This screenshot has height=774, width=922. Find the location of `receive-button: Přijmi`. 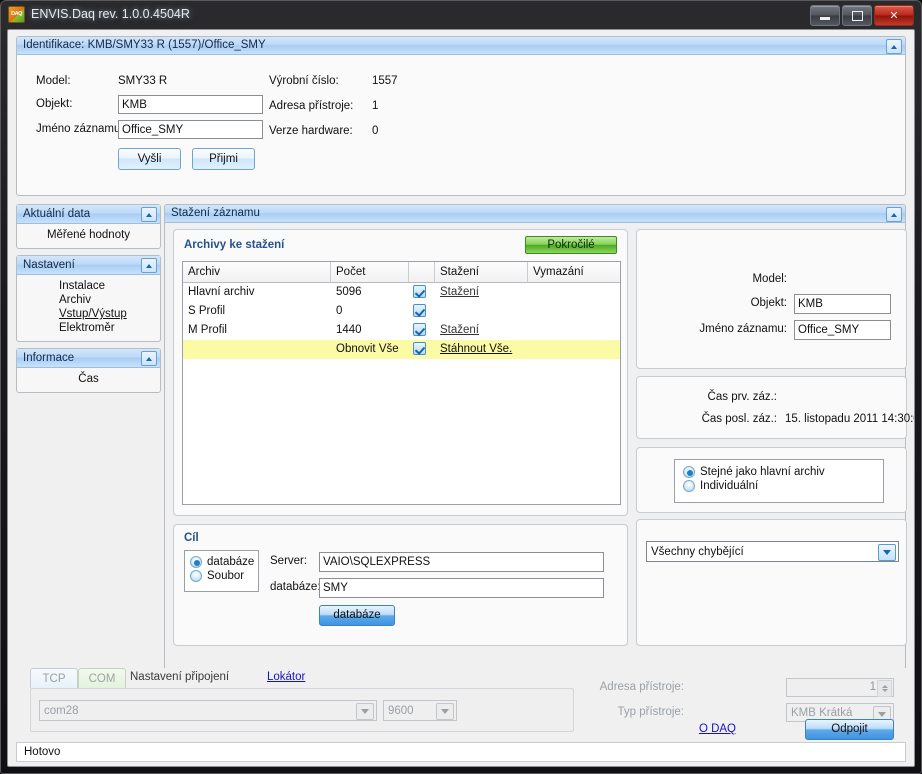

receive-button: Přijmi is located at coordinates (223, 159).